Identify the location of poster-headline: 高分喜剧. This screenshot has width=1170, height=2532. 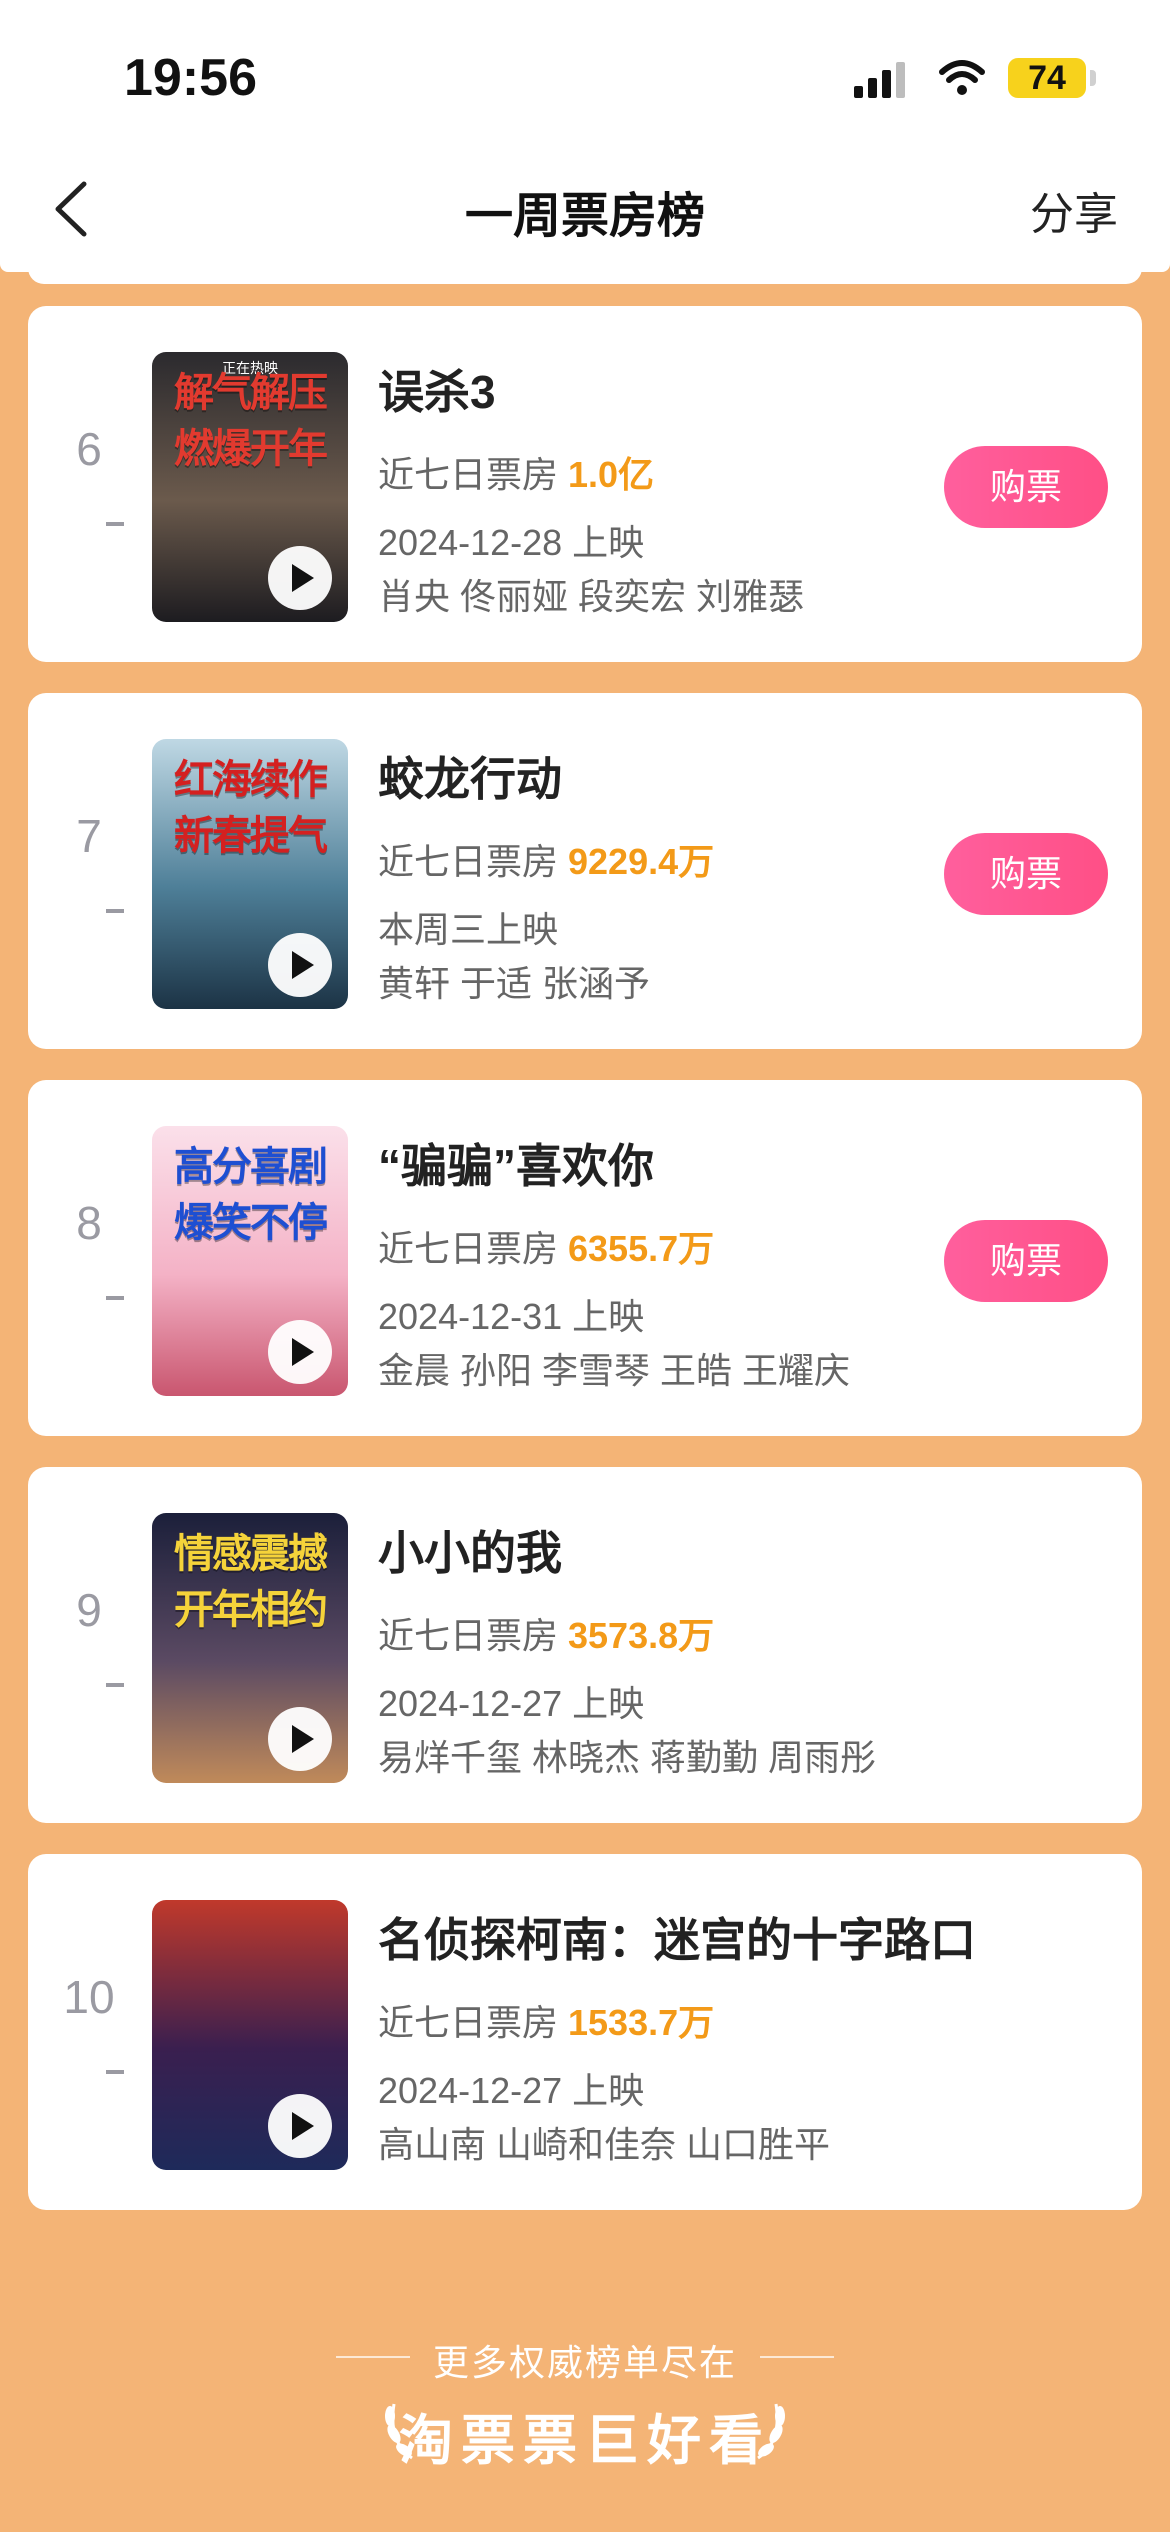
(251, 1166).